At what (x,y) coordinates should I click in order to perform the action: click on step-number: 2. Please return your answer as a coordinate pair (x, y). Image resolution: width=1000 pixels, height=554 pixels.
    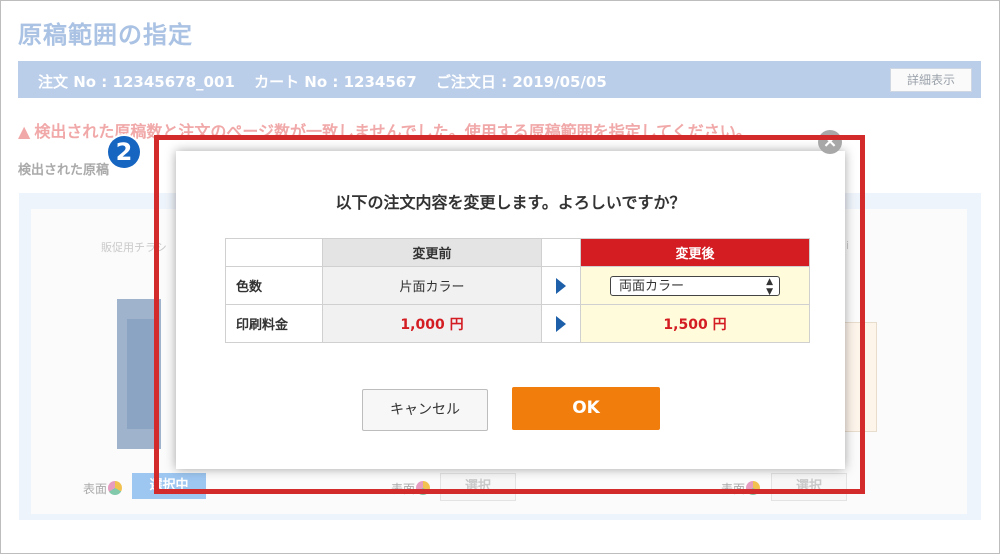
    Looking at the image, I should click on (124, 152).